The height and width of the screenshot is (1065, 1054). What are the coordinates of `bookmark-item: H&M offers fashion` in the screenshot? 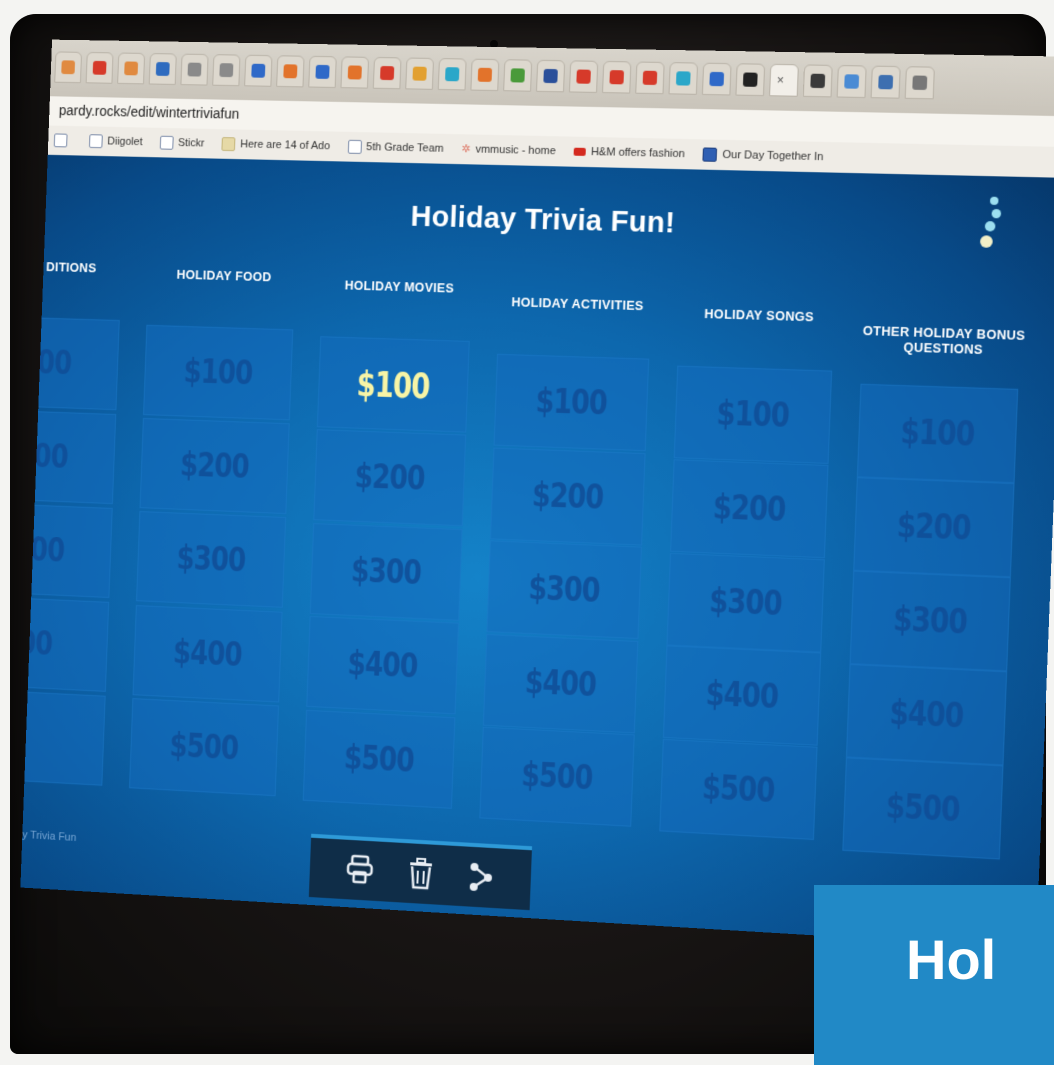 It's located at (629, 153).